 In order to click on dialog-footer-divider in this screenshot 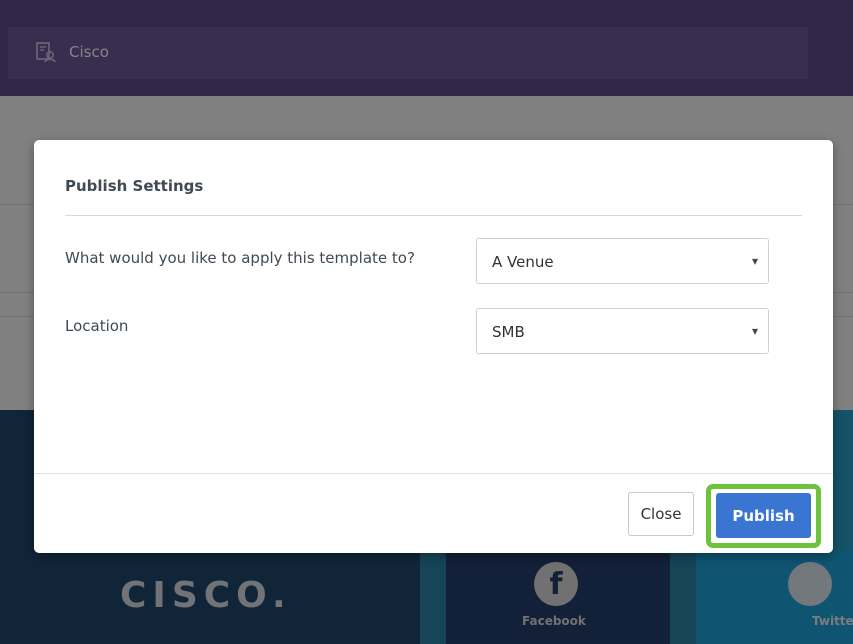, I will do `click(433, 473)`.